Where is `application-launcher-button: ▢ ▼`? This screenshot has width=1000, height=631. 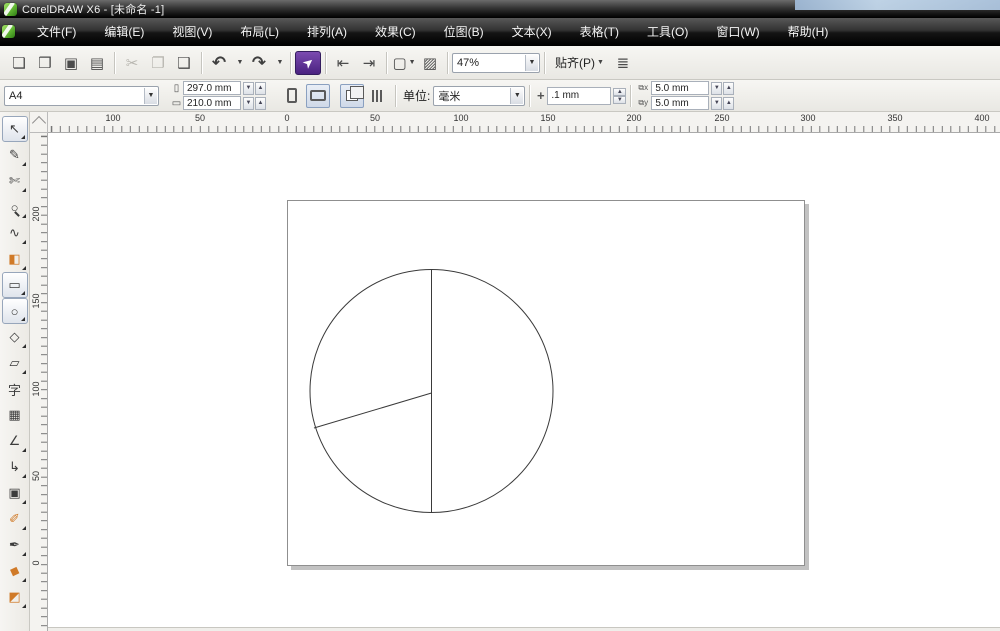
application-launcher-button: ▢ ▼ is located at coordinates (404, 63).